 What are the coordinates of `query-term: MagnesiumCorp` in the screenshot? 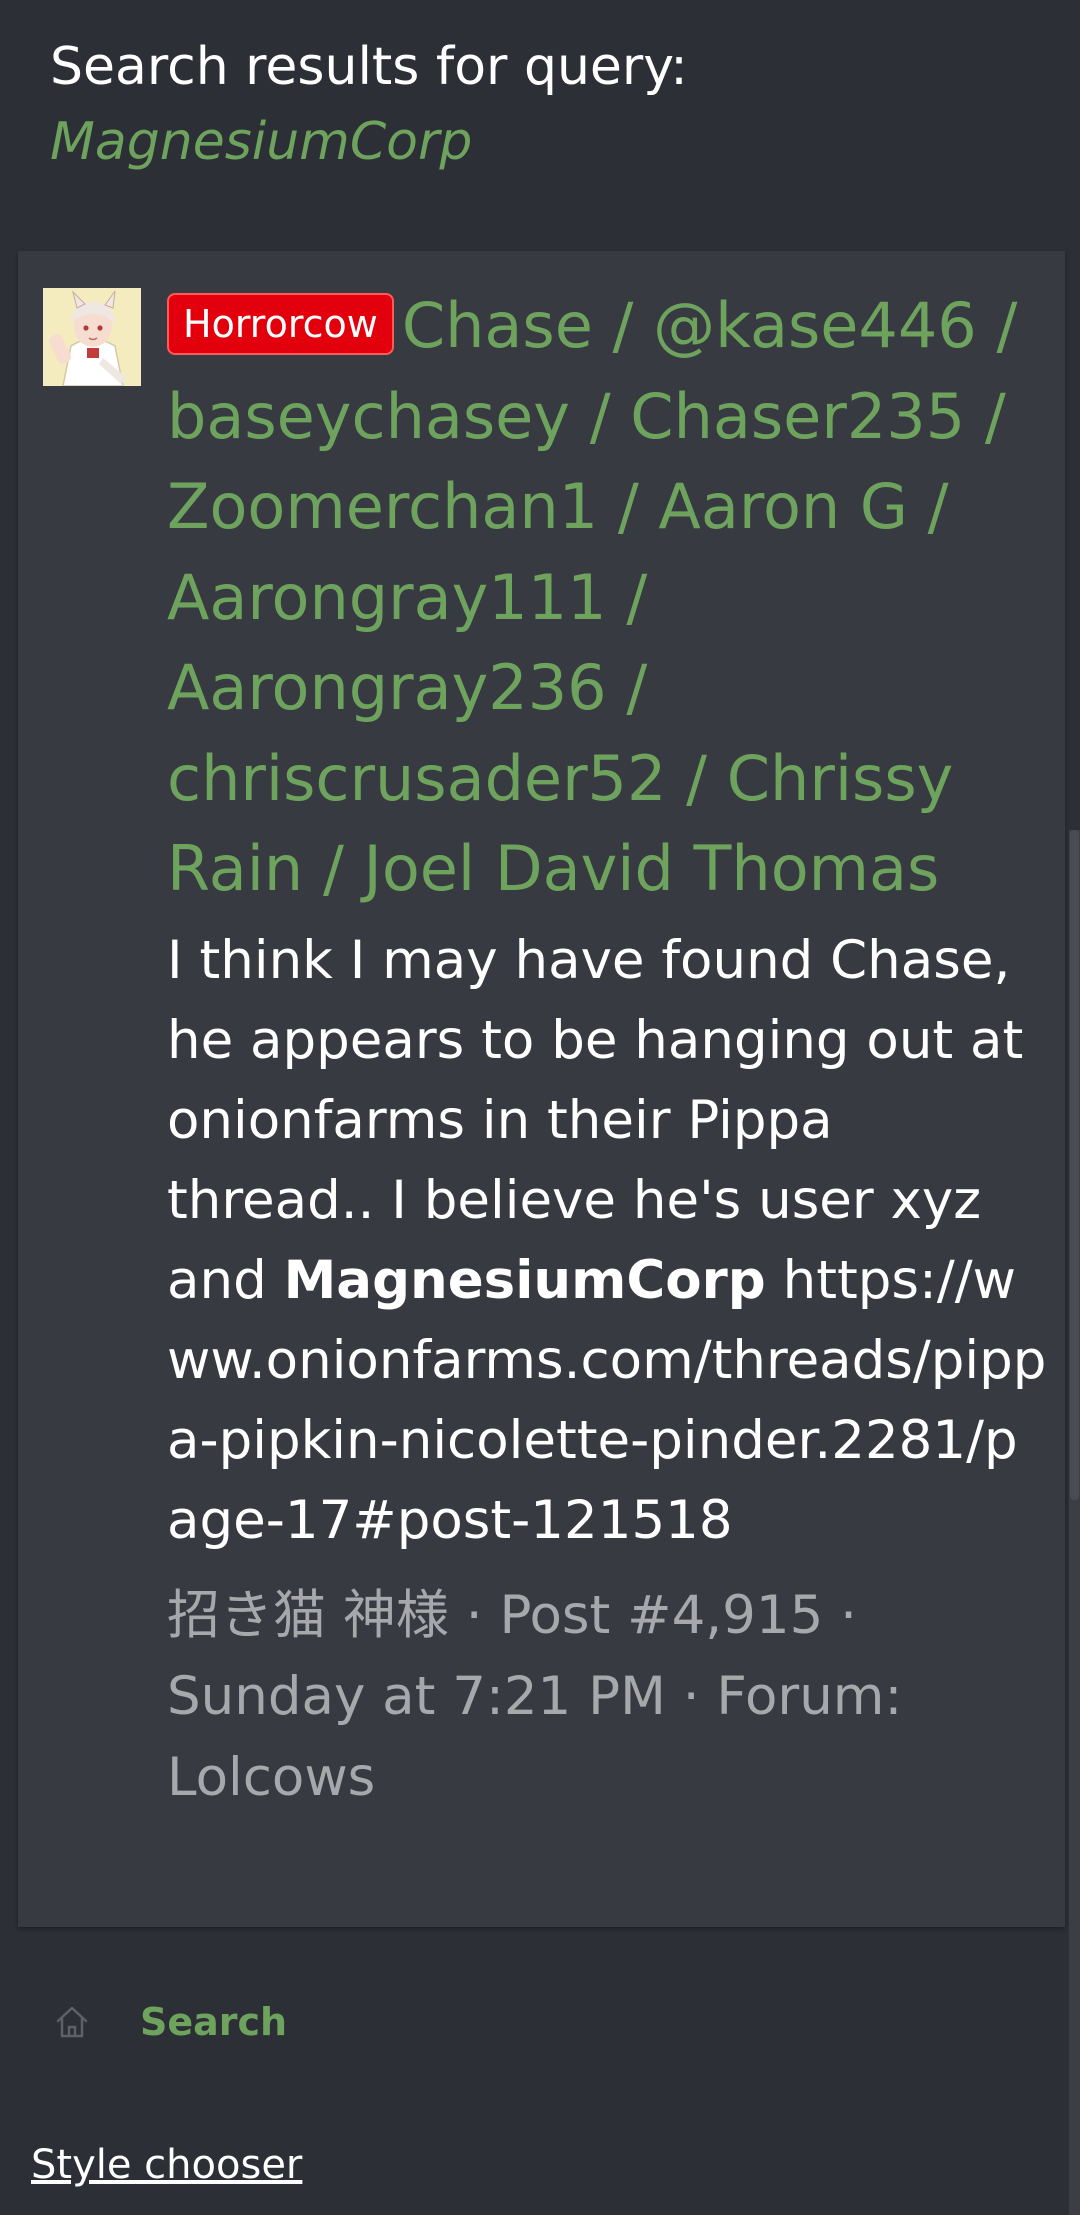 It's located at (530, 142).